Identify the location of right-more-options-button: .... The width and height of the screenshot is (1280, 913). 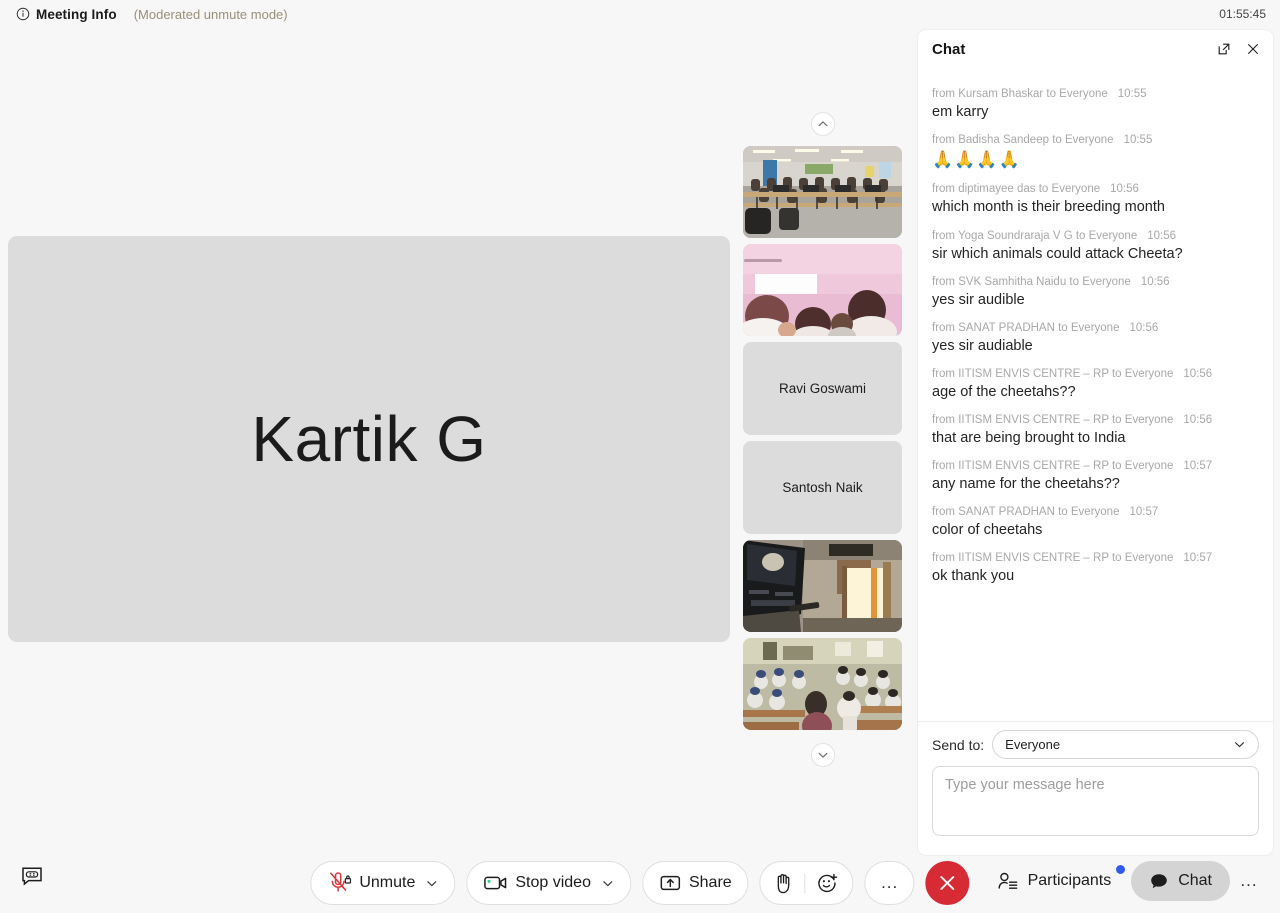
(1249, 881).